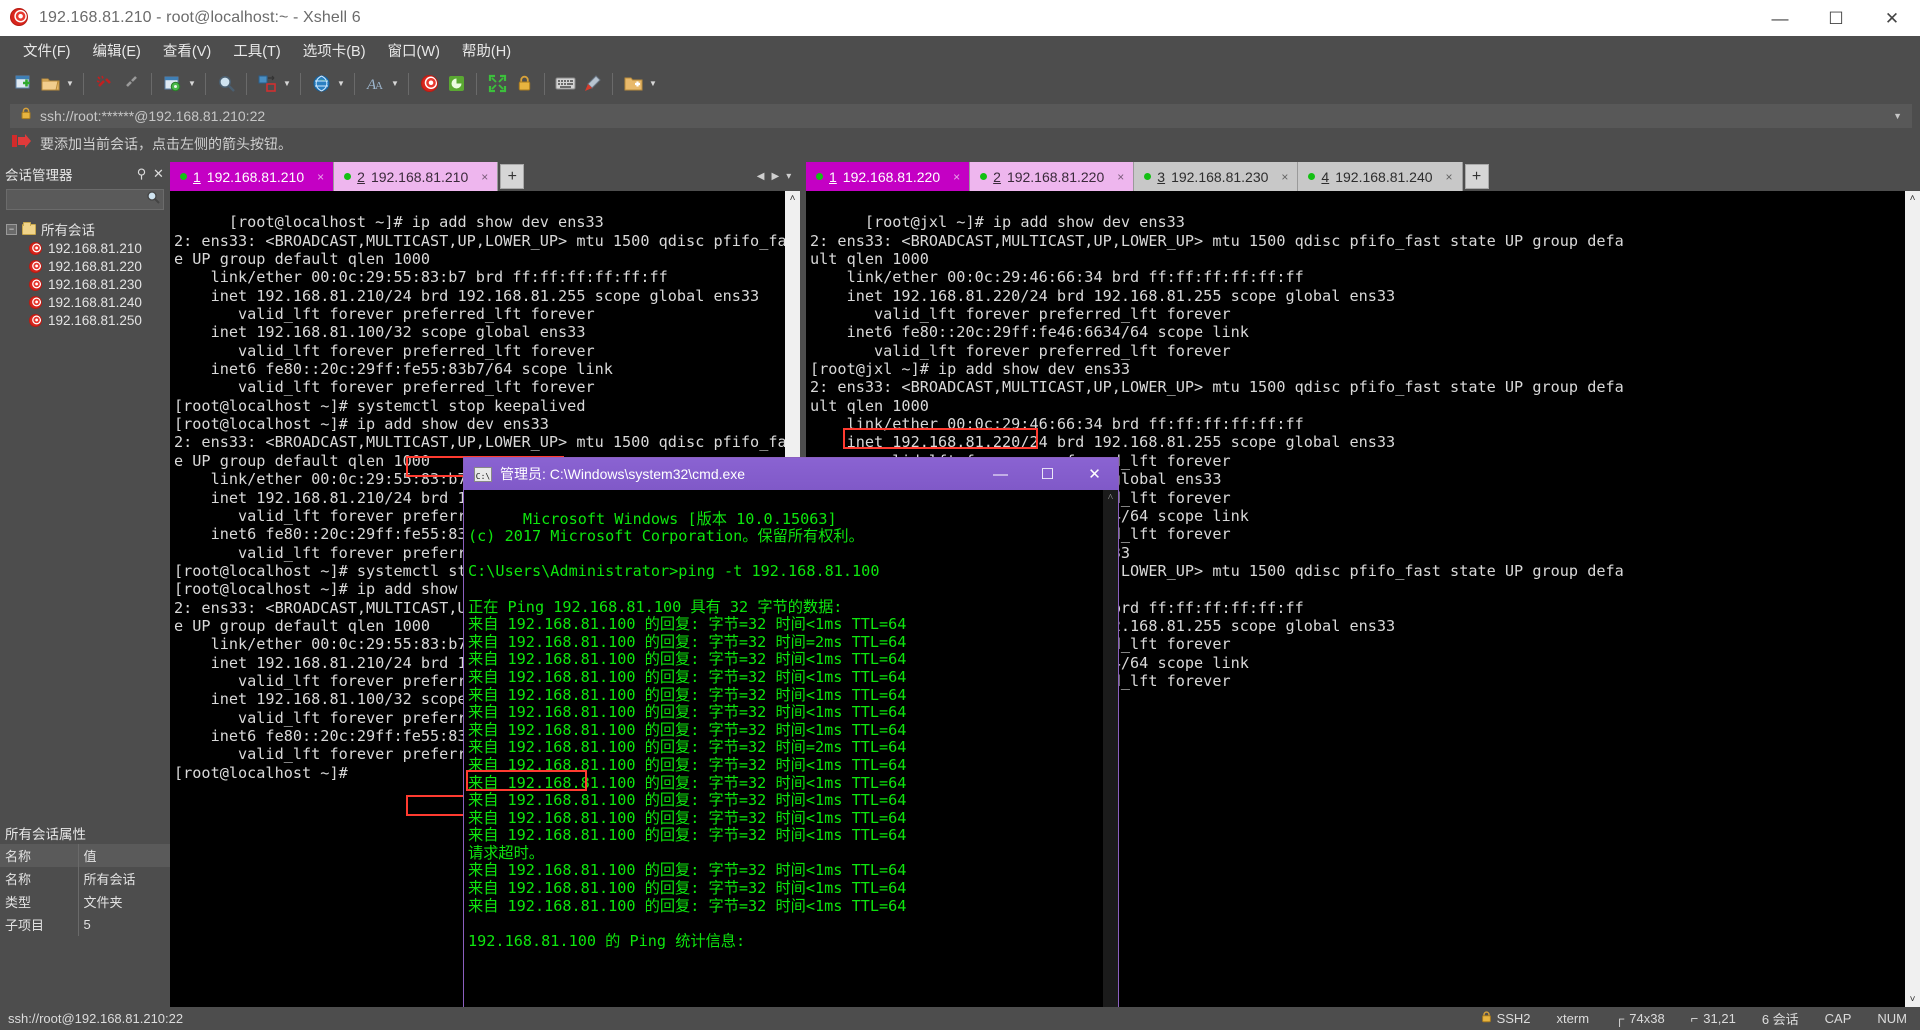 The height and width of the screenshot is (1030, 1920). I want to click on table-row: 子项目 5, so click(85, 924).